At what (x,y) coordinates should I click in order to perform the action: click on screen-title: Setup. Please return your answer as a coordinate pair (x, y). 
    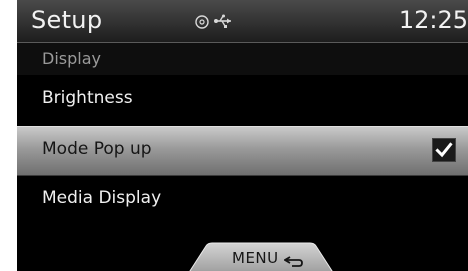
    Looking at the image, I should click on (67, 20).